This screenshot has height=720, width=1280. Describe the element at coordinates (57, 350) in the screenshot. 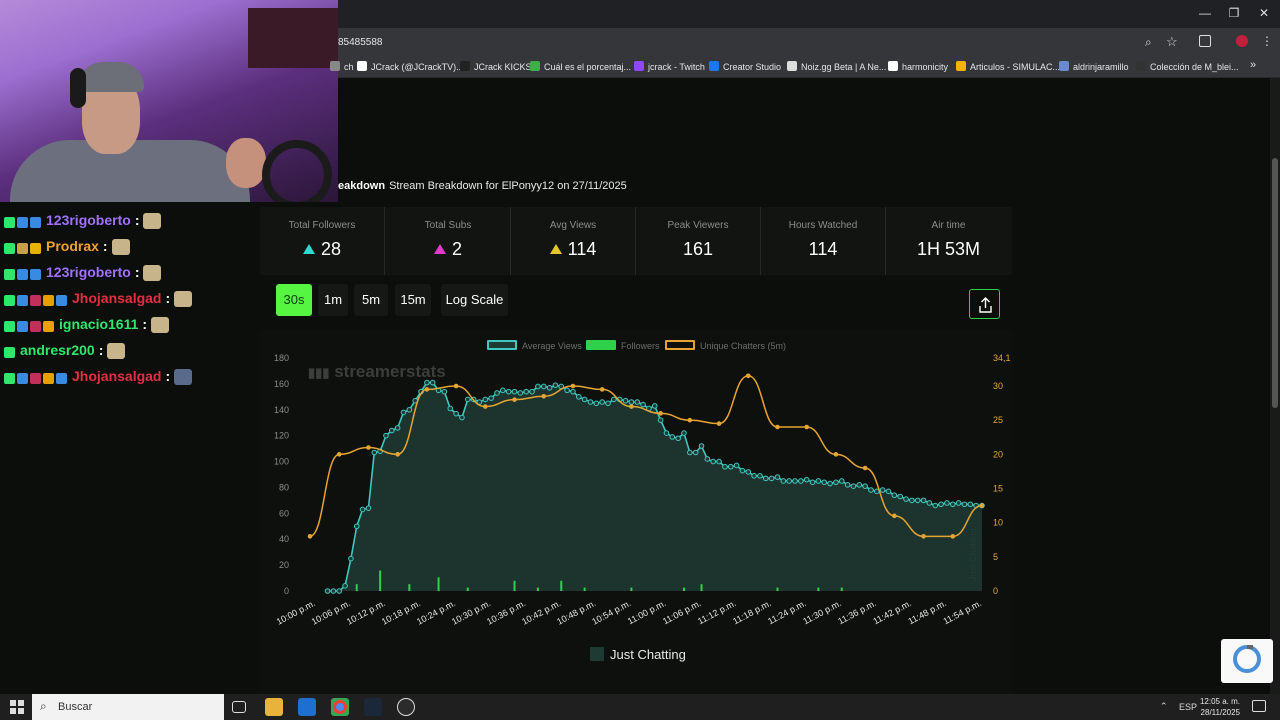

I see `chat-username: andresr200` at that location.